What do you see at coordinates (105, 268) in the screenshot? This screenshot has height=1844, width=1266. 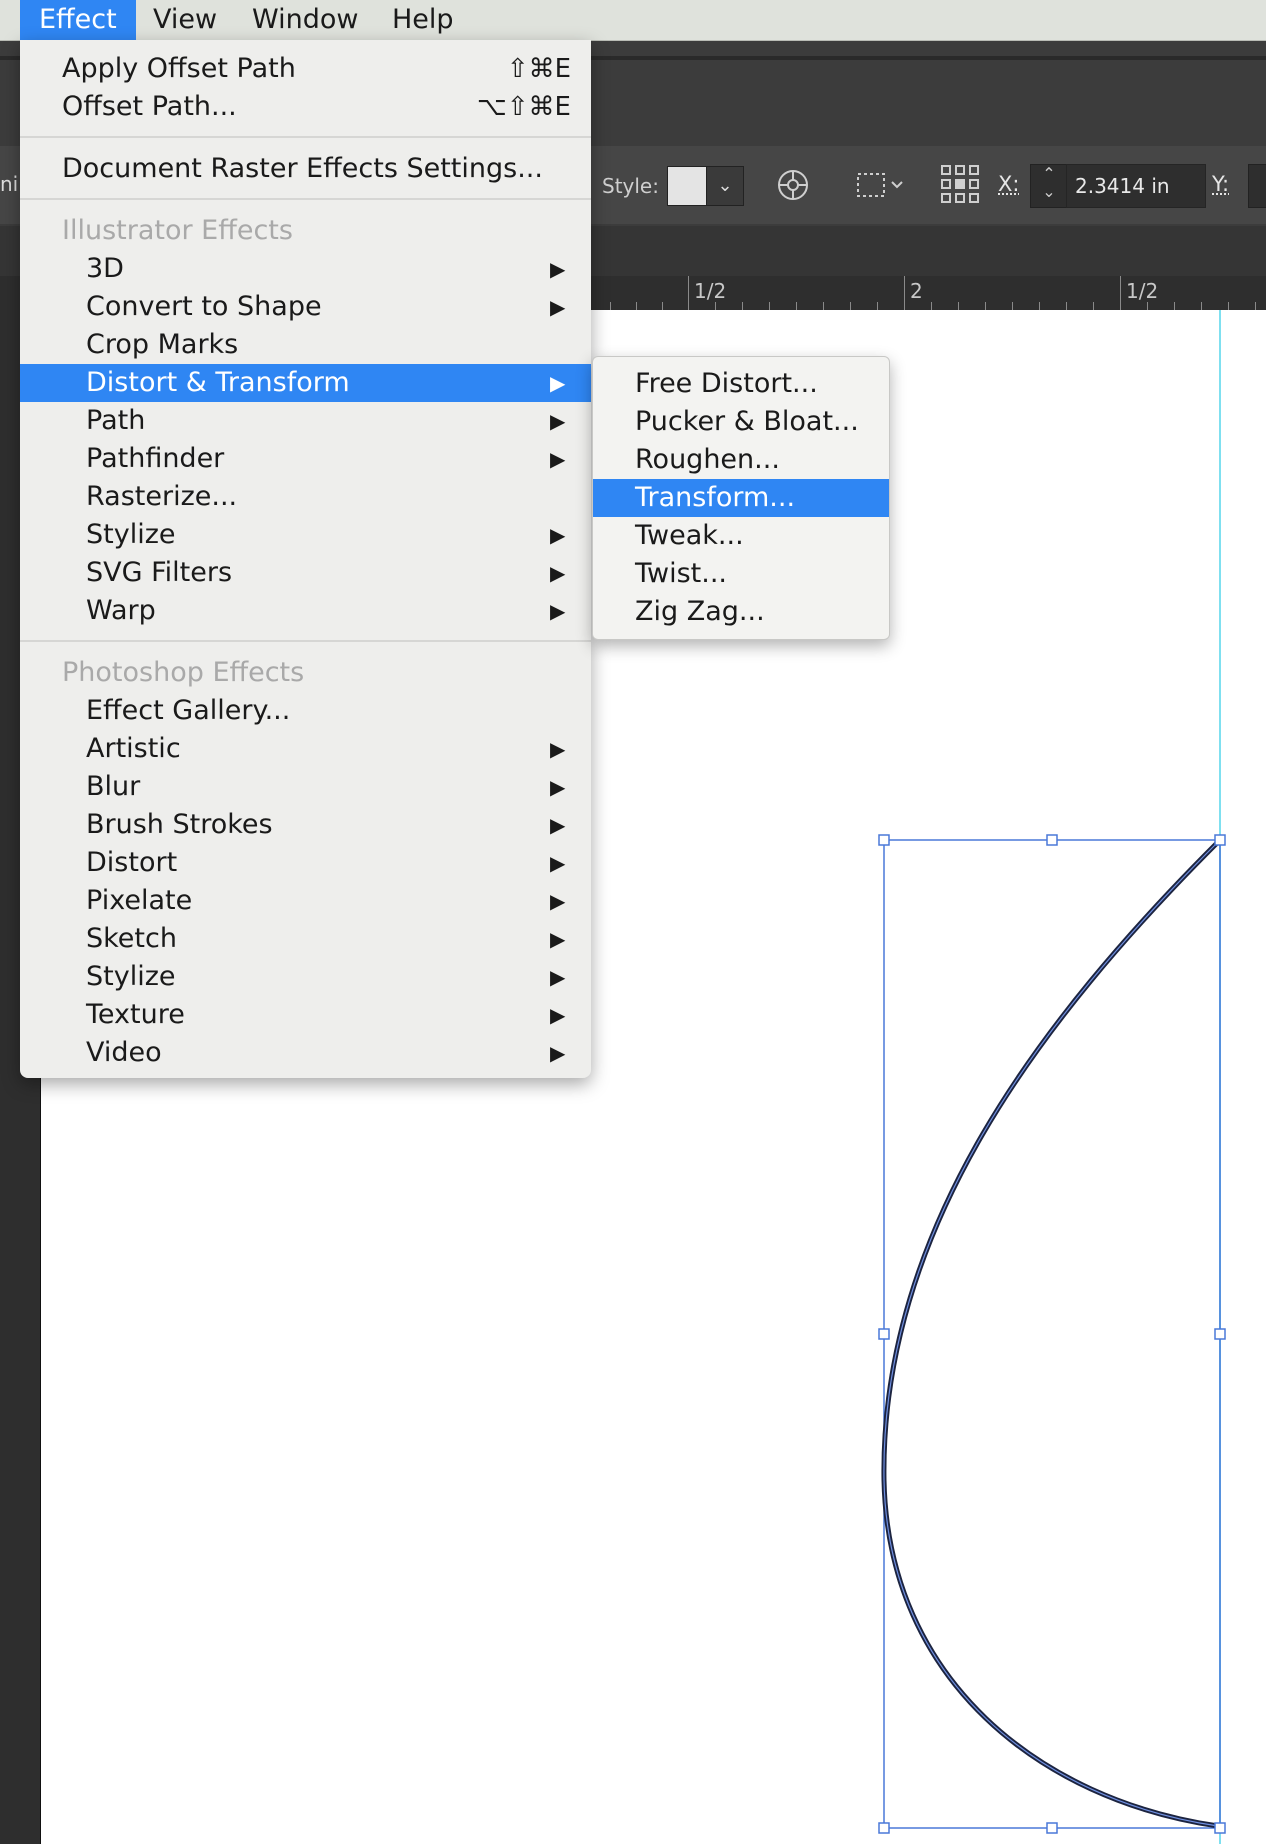 I see `menu-item-label: 3D` at bounding box center [105, 268].